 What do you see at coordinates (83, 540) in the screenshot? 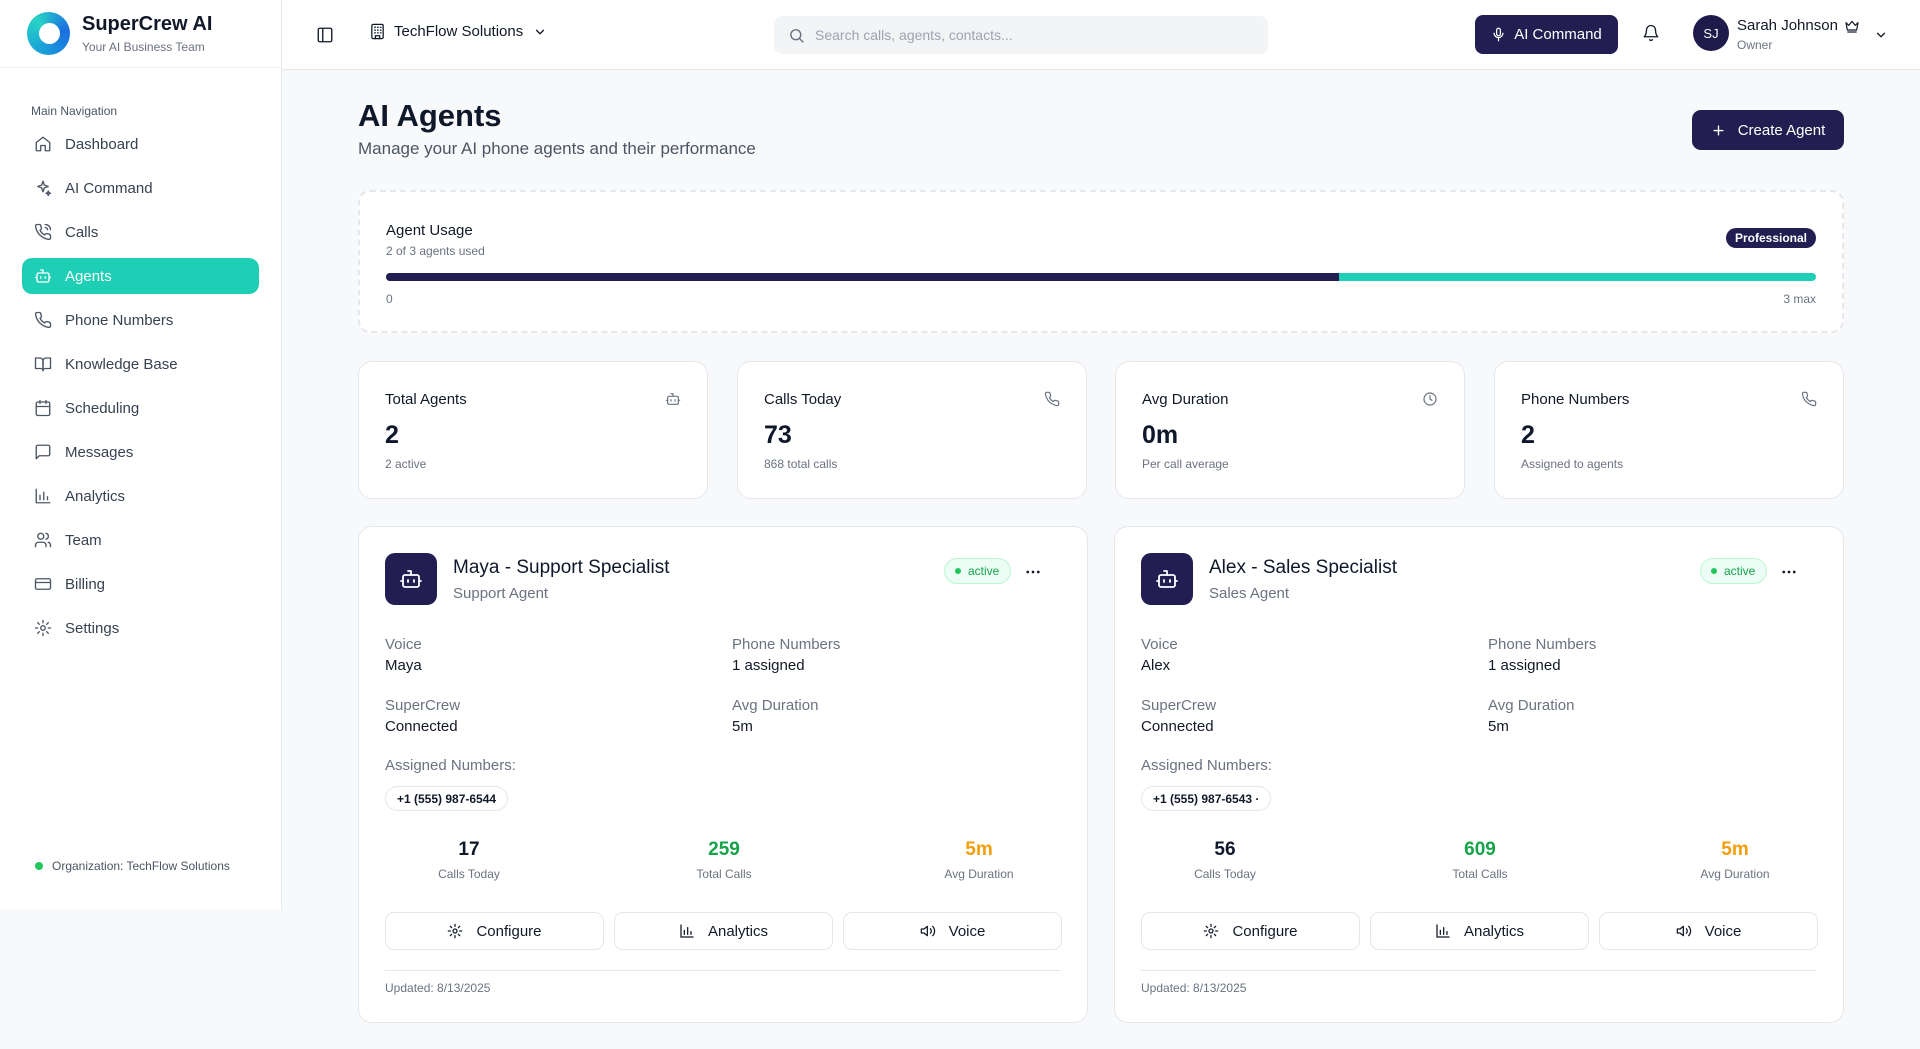
I see `sidebar-item-label: Team` at bounding box center [83, 540].